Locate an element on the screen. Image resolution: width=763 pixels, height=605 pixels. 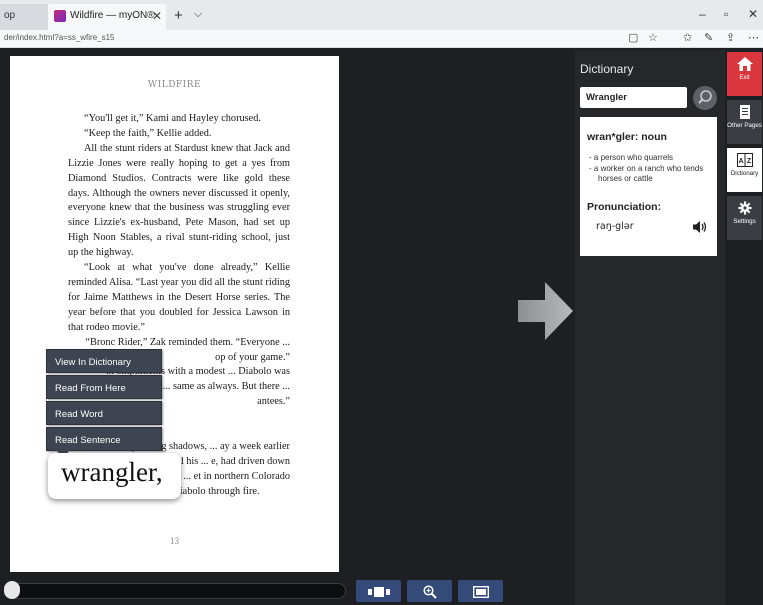
single-page-view-icon is located at coordinates (378, 591).